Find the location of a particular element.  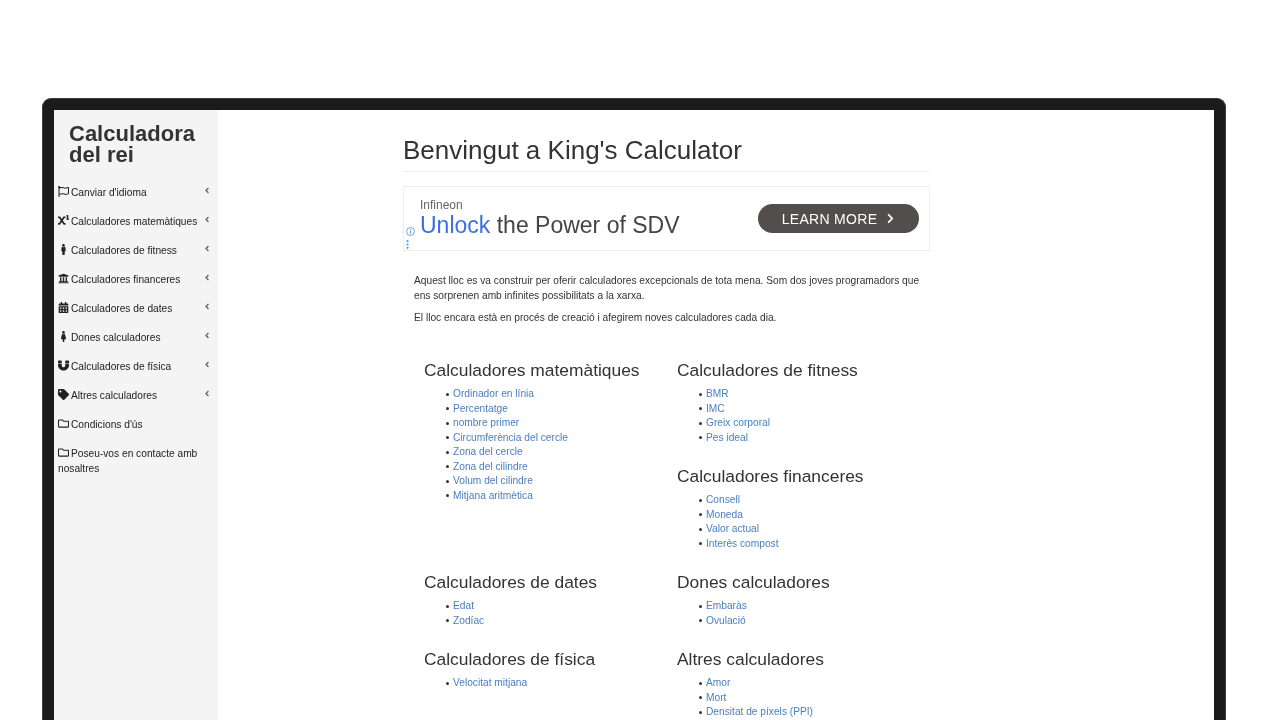

calculator-link: Velocitat mitjana is located at coordinates (490, 683).